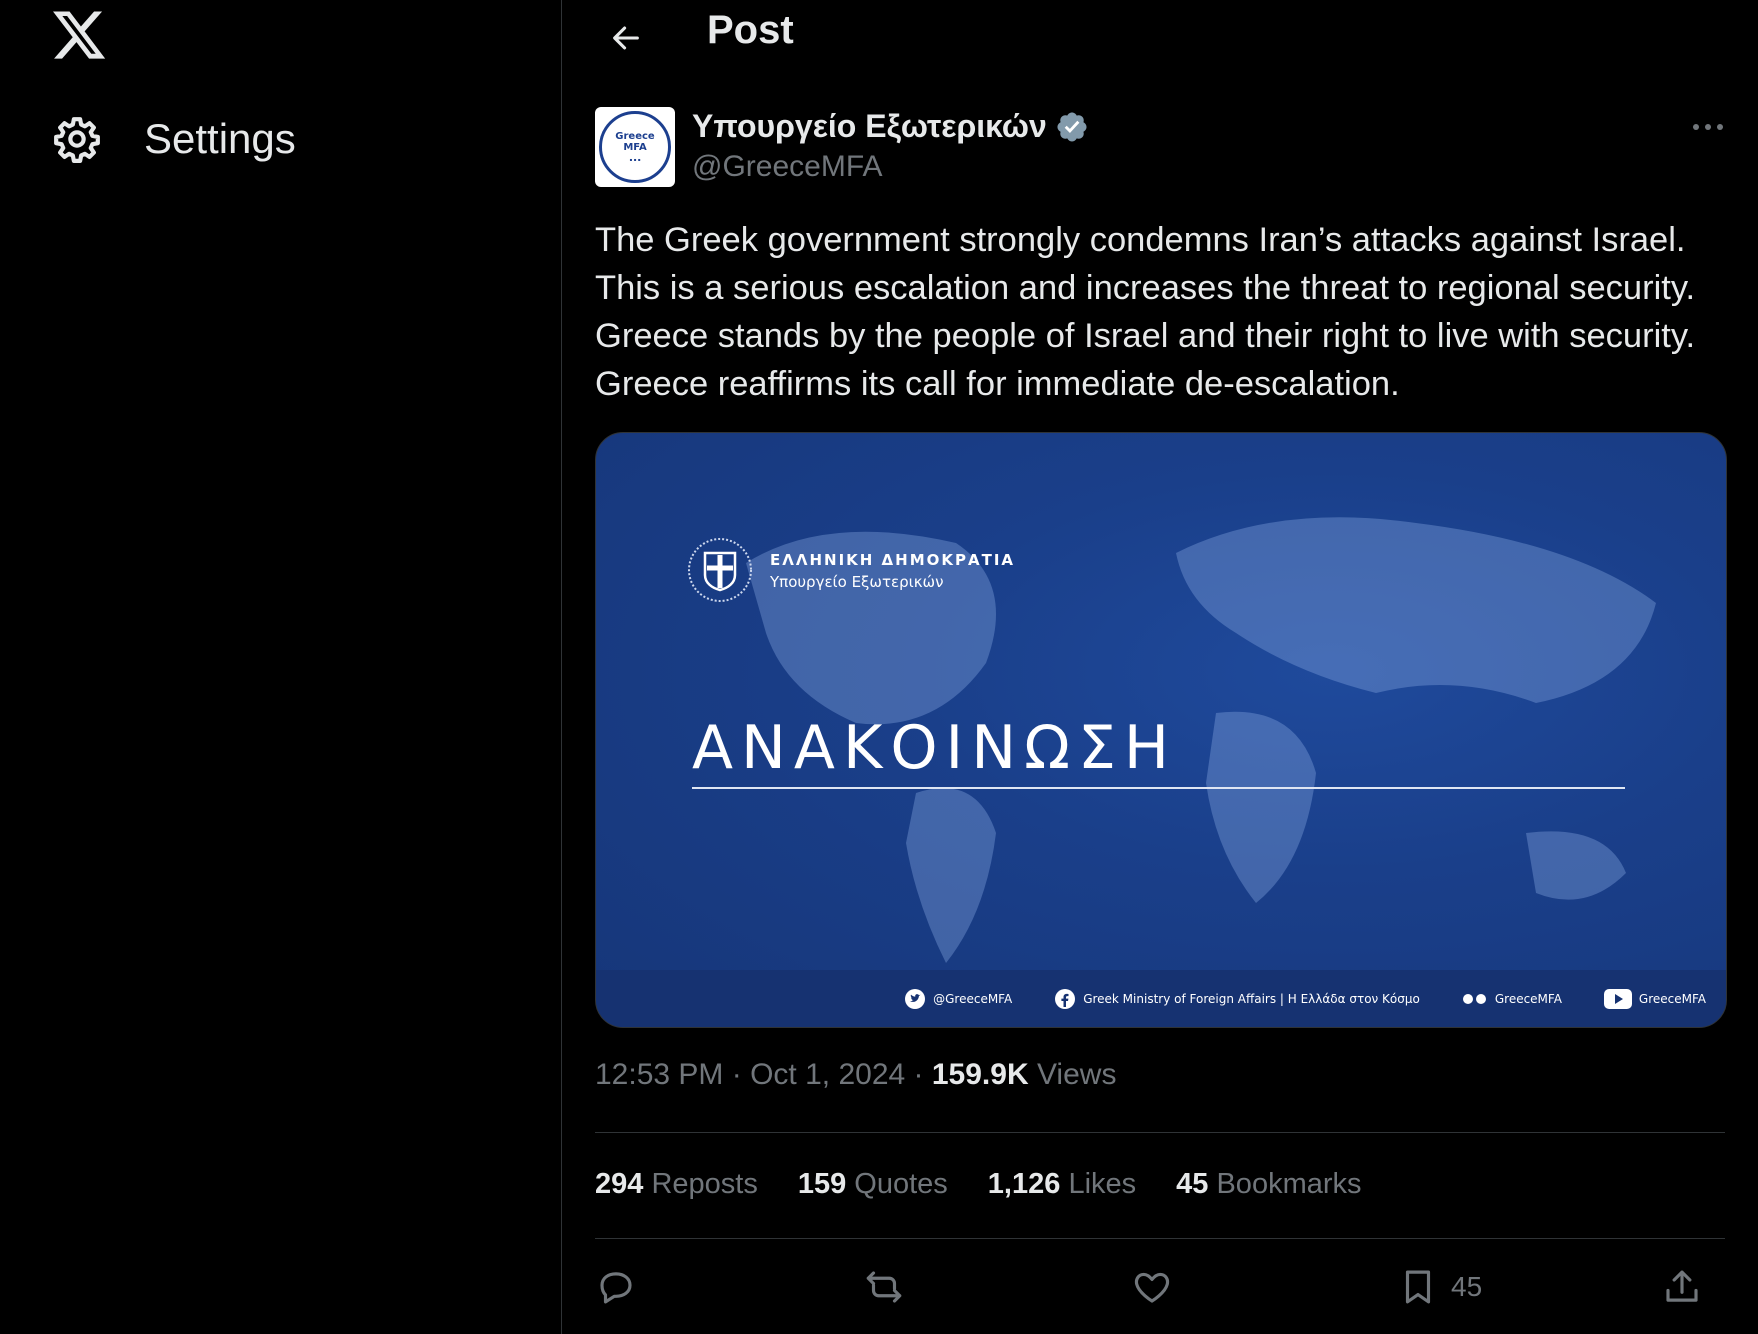  What do you see at coordinates (973, 998) in the screenshot?
I see `media-footer-twitter-text: @GreeceMFA` at bounding box center [973, 998].